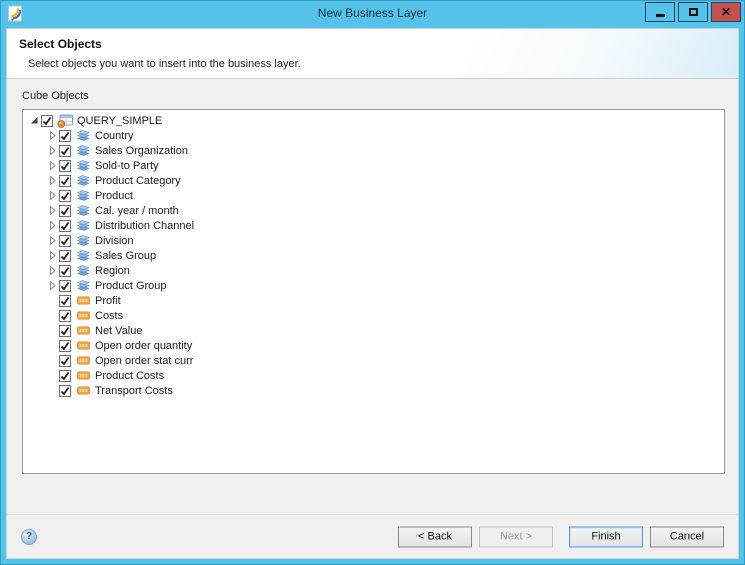 The image size is (745, 565). Describe the element at coordinates (373, 330) in the screenshot. I see `tree-item-net-value: Net Value` at that location.